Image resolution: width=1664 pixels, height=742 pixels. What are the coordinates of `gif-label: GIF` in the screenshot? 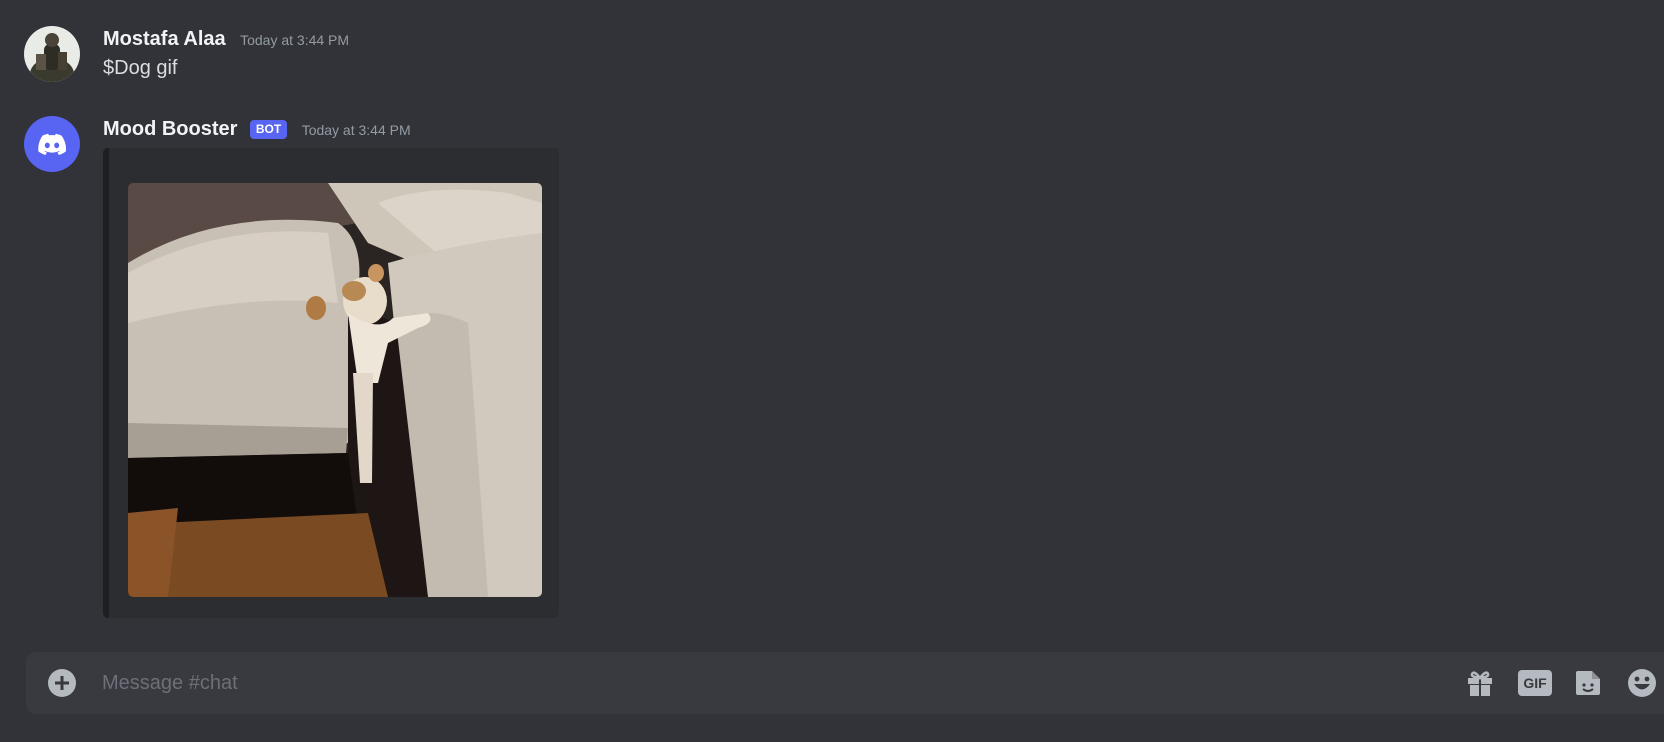 It's located at (1535, 683).